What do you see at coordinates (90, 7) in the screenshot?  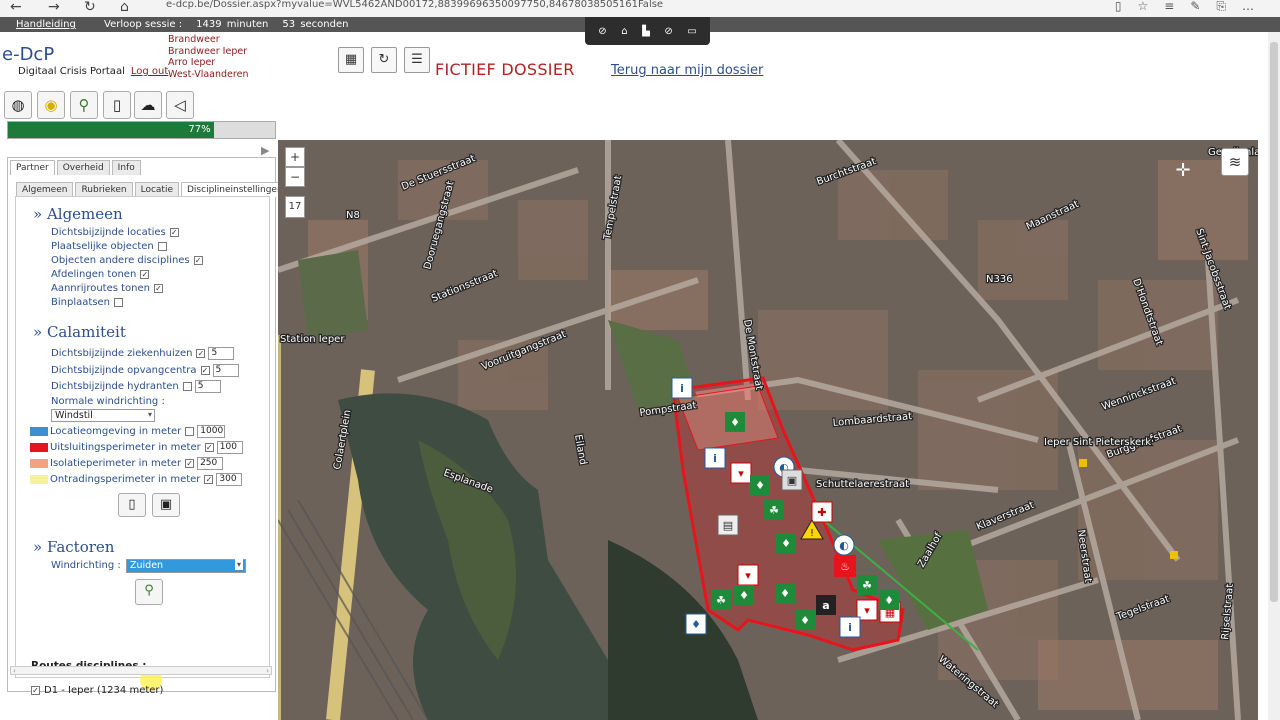 I see `refresh-icon: ↻` at bounding box center [90, 7].